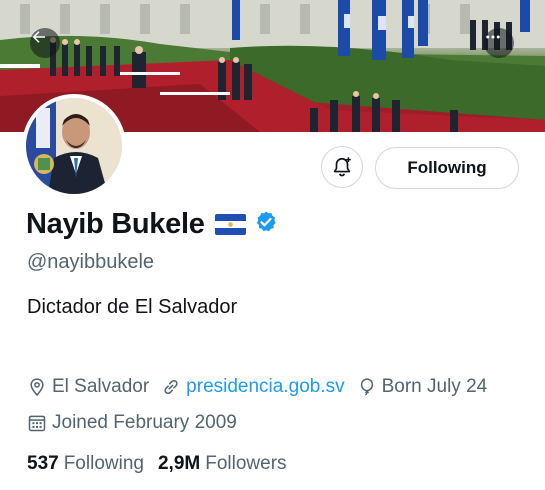 Image resolution: width=545 pixels, height=490 pixels. I want to click on followers-count-link: 2,9M Followers, so click(222, 464).